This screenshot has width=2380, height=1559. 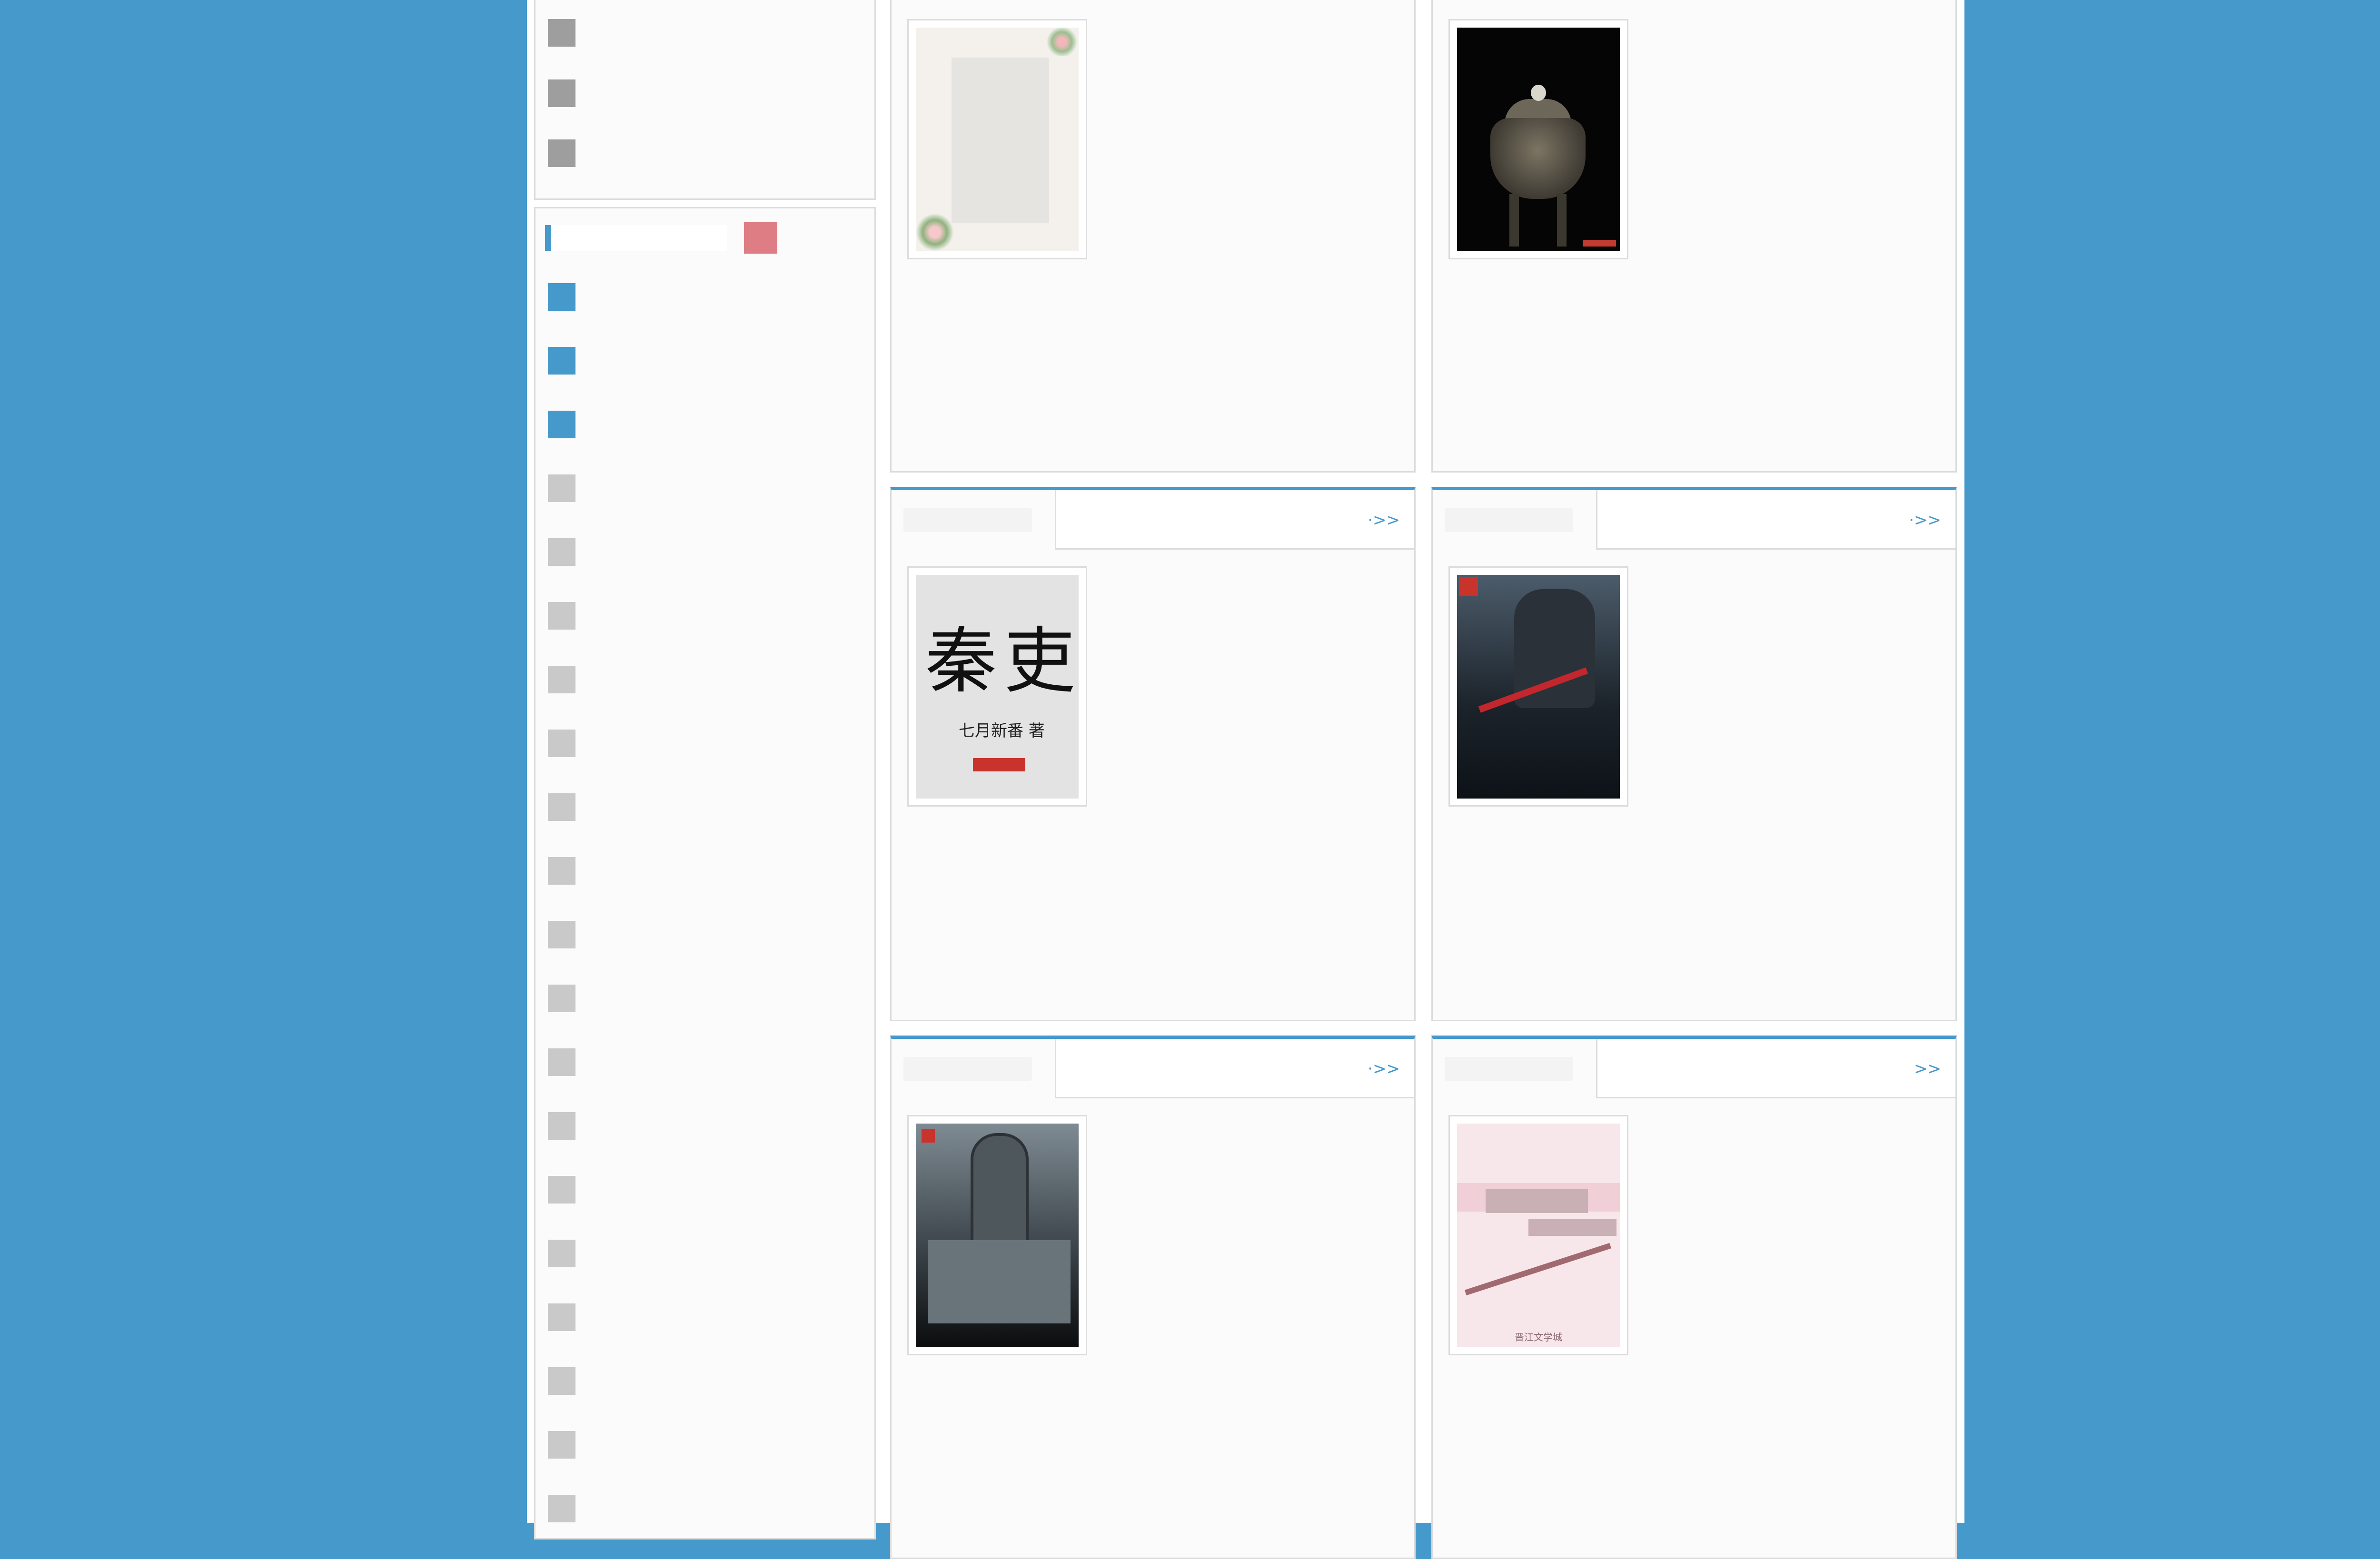 What do you see at coordinates (1927, 1069) in the screenshot?
I see `more-link: >>` at bounding box center [1927, 1069].